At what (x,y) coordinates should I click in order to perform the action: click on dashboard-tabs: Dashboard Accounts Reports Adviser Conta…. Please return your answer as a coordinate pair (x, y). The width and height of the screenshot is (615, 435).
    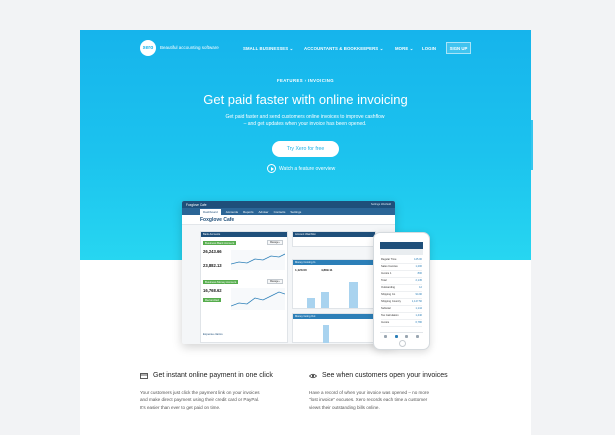
    Looking at the image, I should click on (288, 211).